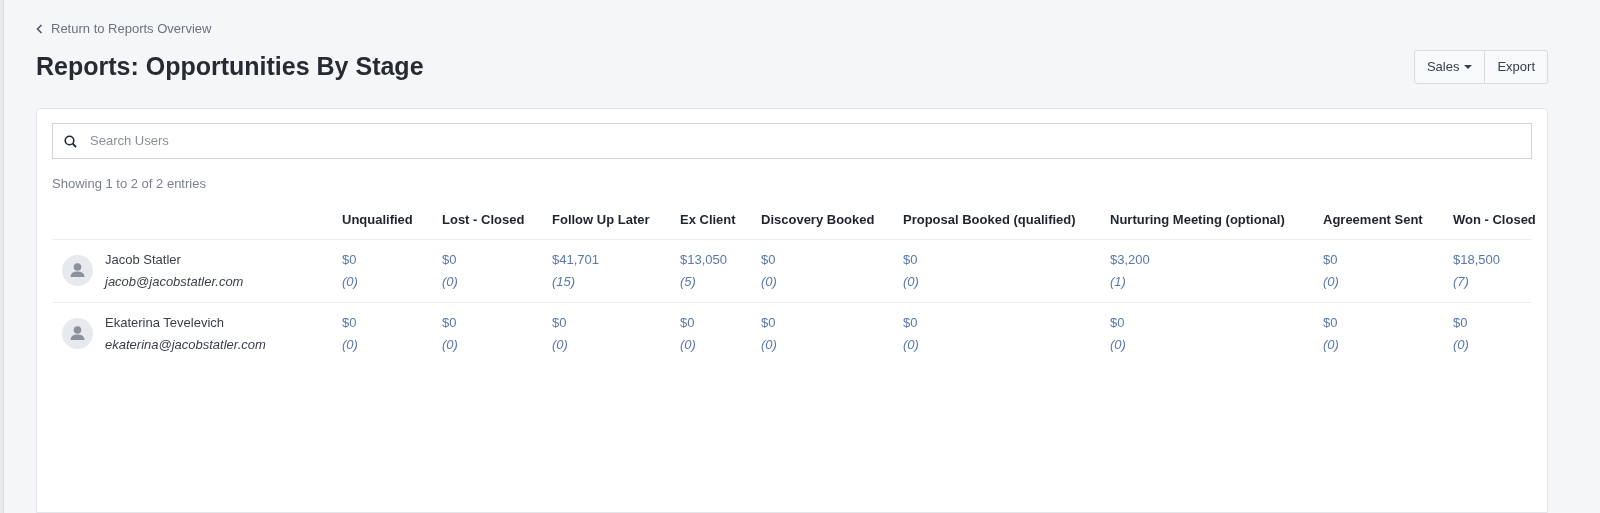  I want to click on count-text: (7), so click(1461, 282).